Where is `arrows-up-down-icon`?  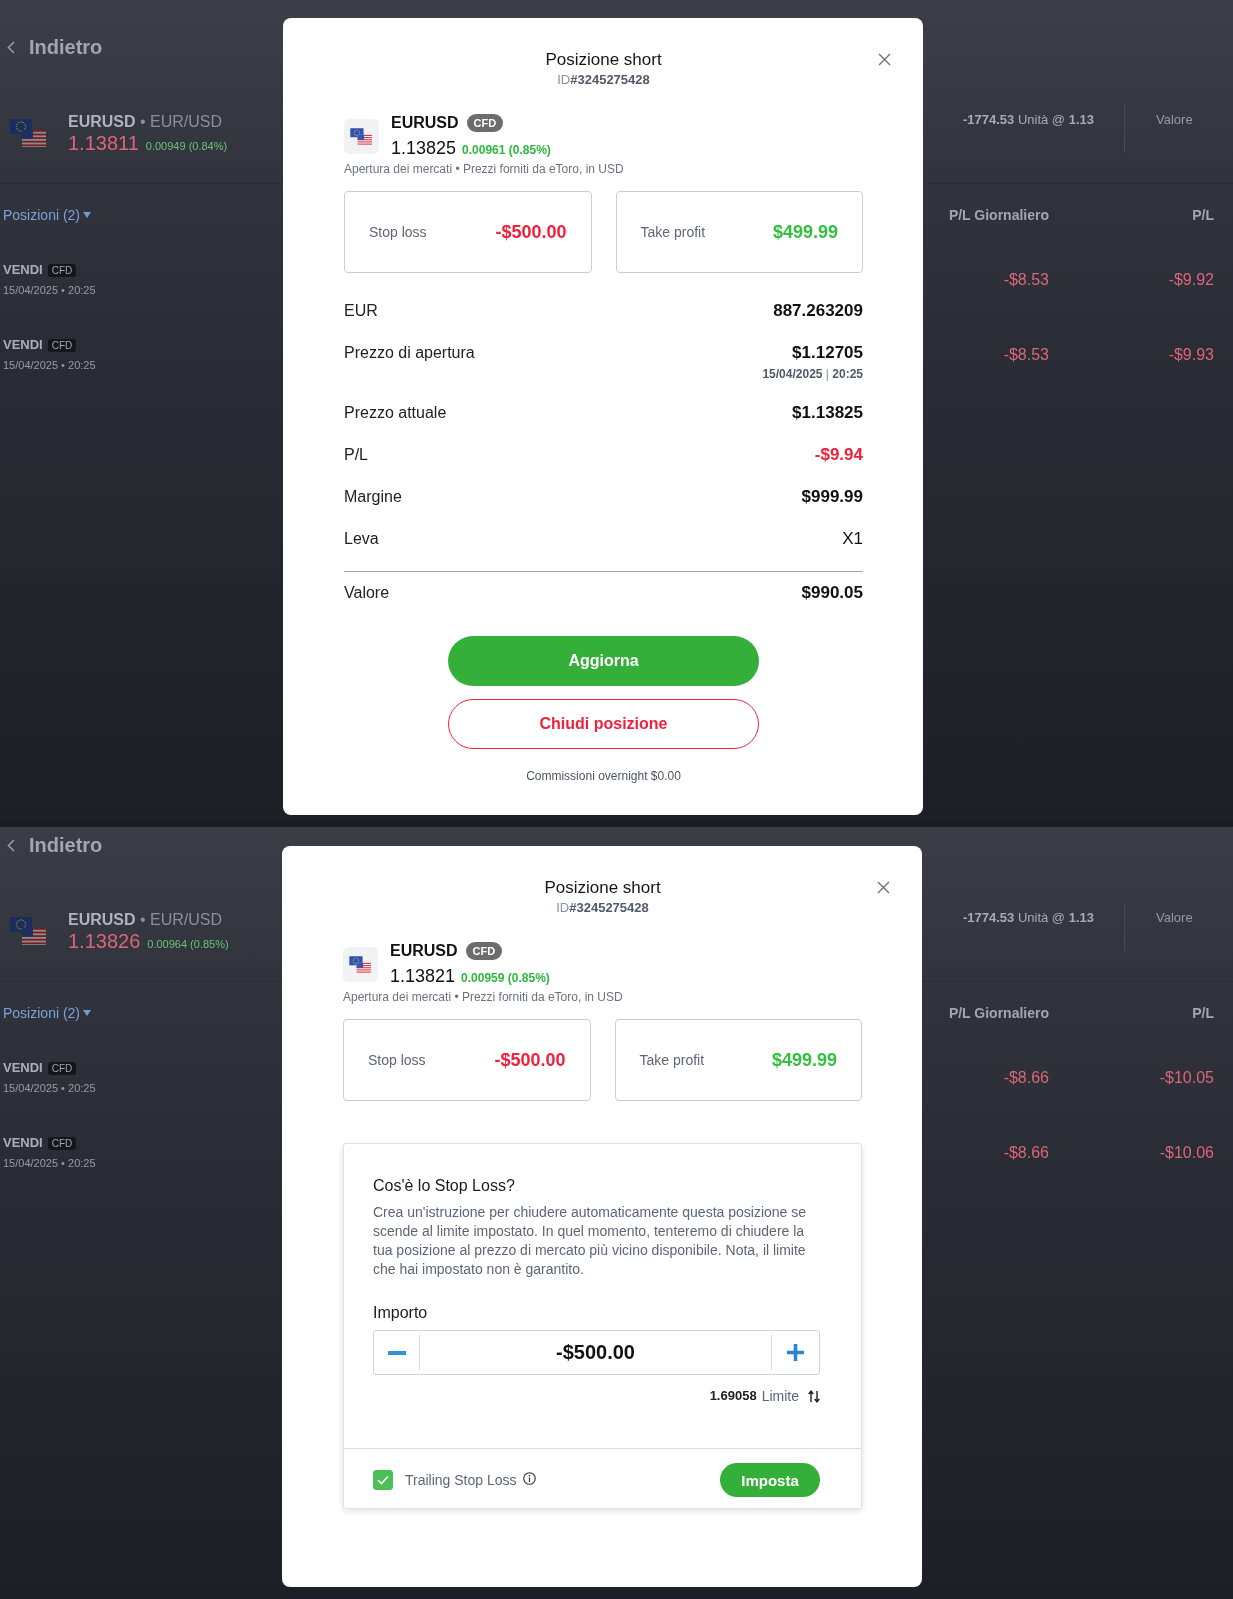
arrows-up-down-icon is located at coordinates (814, 1396).